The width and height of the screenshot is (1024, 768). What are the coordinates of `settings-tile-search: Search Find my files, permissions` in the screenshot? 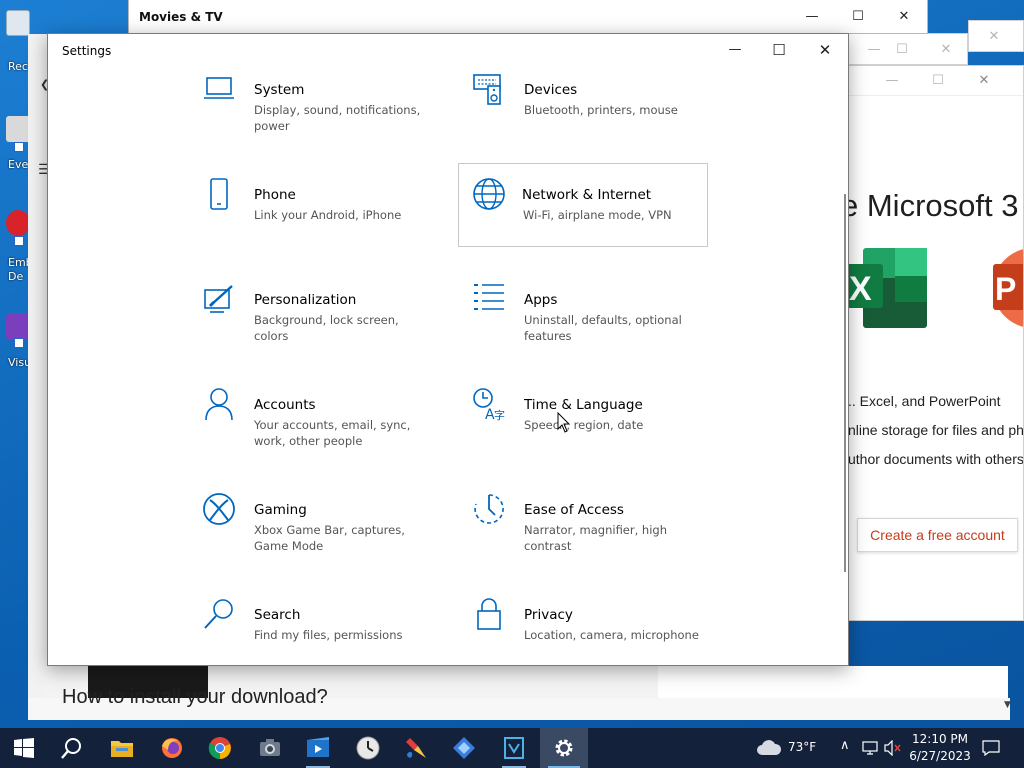 It's located at (327, 631).